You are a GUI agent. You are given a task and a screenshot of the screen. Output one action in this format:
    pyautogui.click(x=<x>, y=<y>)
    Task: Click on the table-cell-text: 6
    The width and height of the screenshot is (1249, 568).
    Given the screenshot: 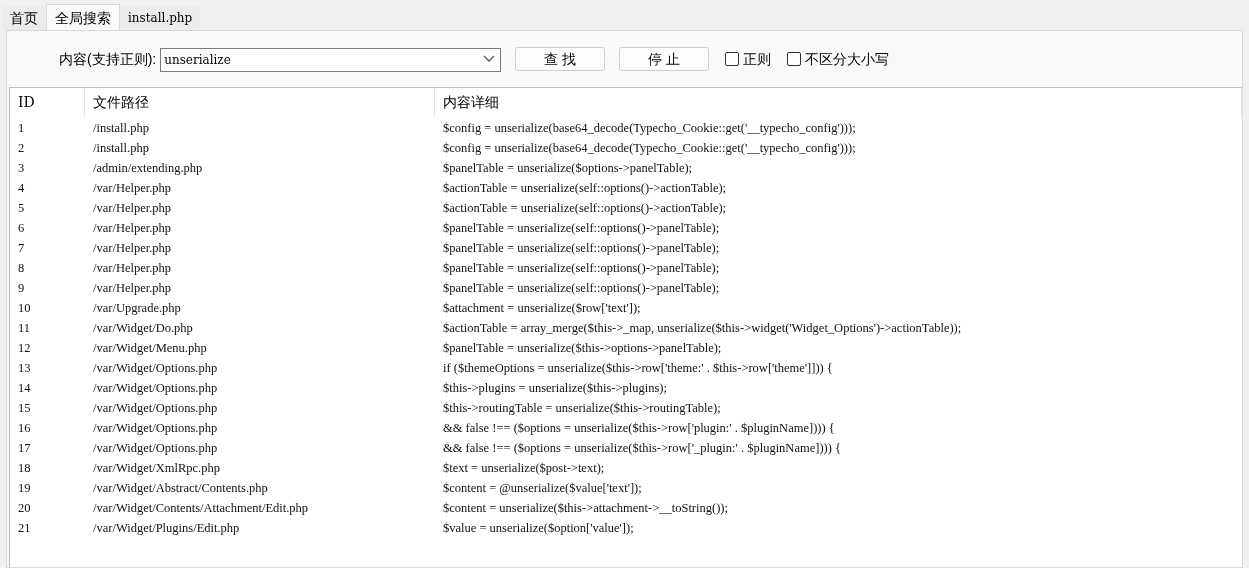 What is the action you would take?
    pyautogui.click(x=21, y=228)
    